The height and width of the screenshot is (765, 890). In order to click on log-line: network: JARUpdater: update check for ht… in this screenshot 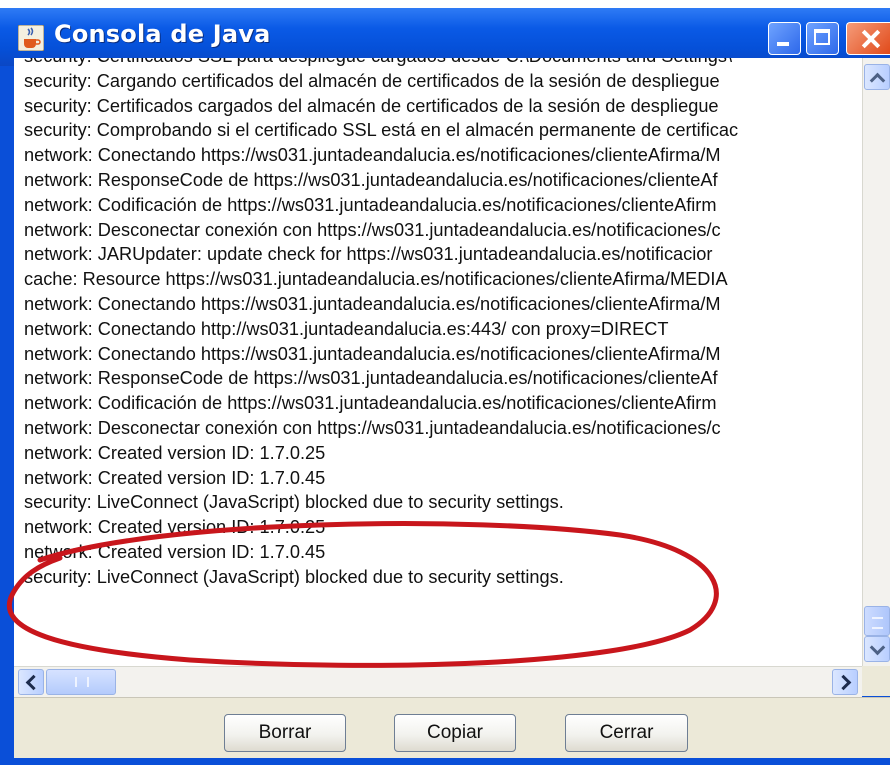, I will do `click(368, 254)`.